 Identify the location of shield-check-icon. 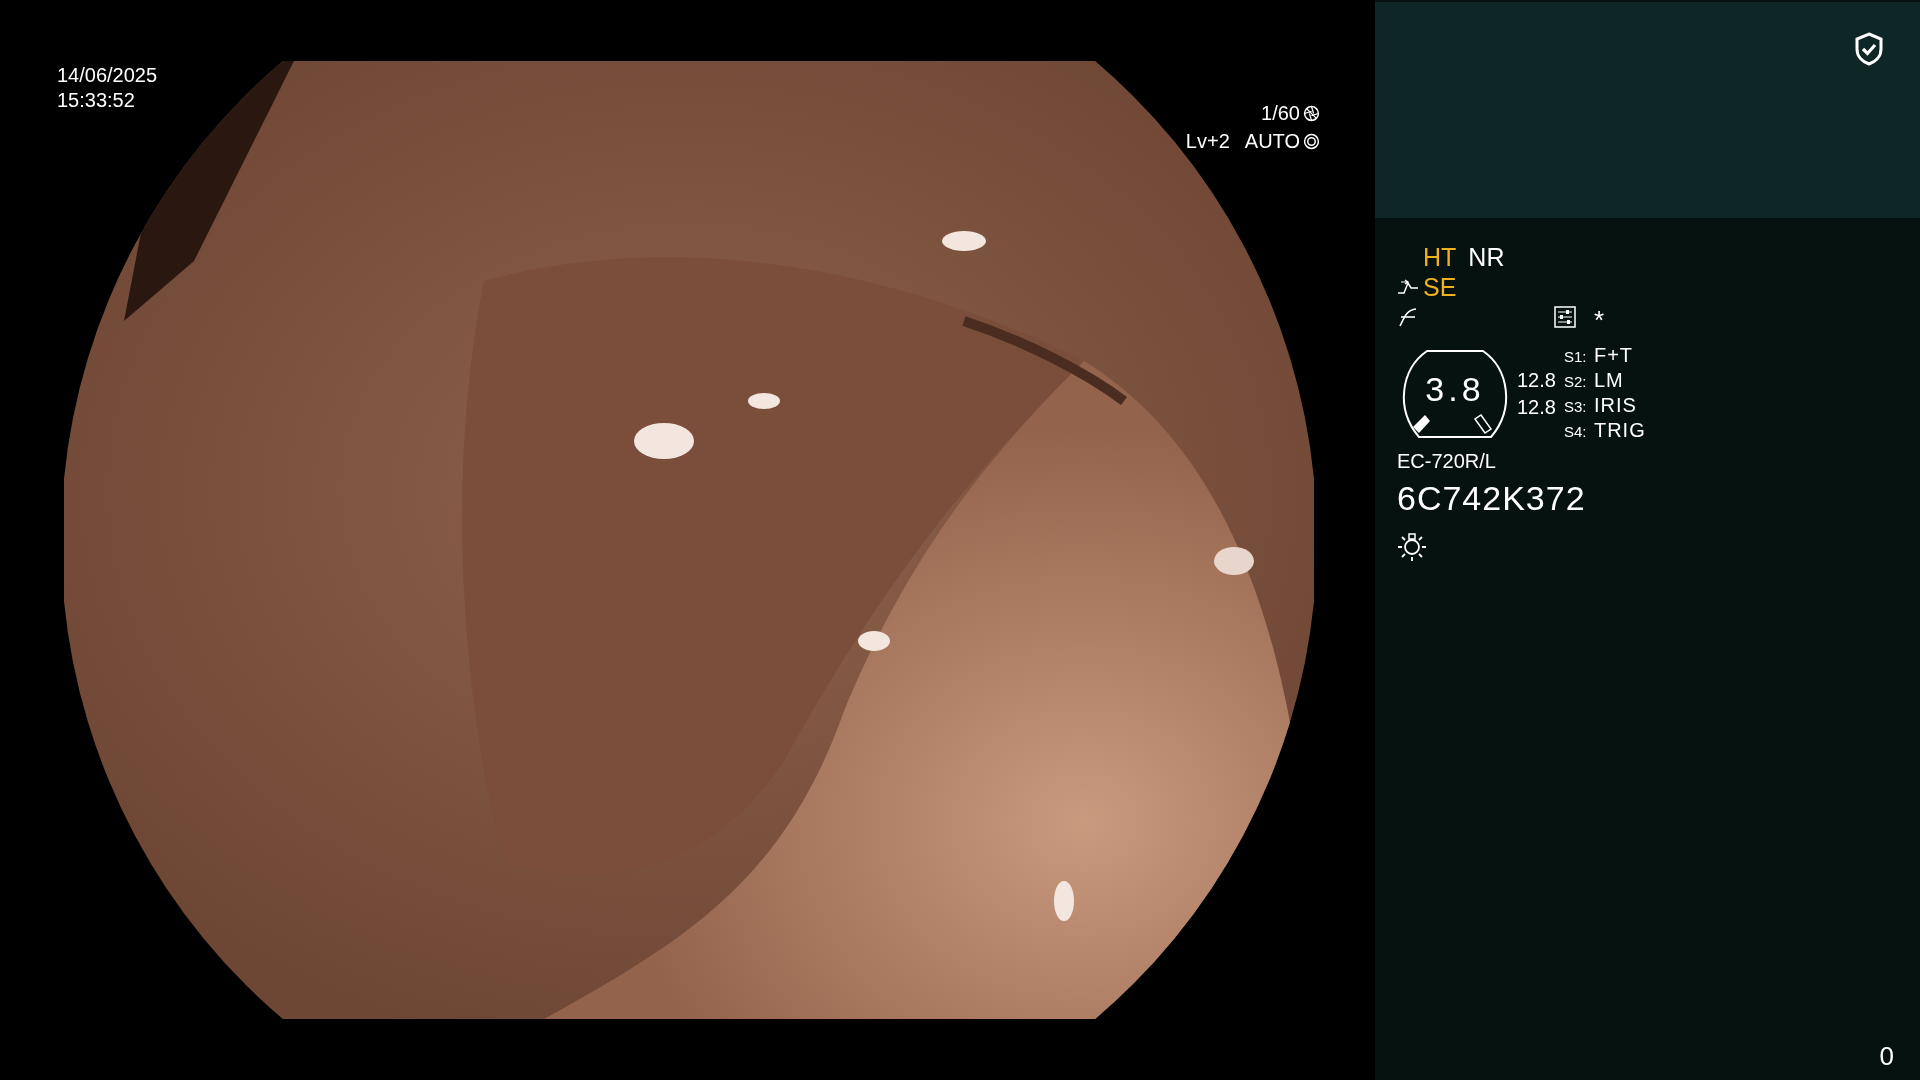
(1869, 49).